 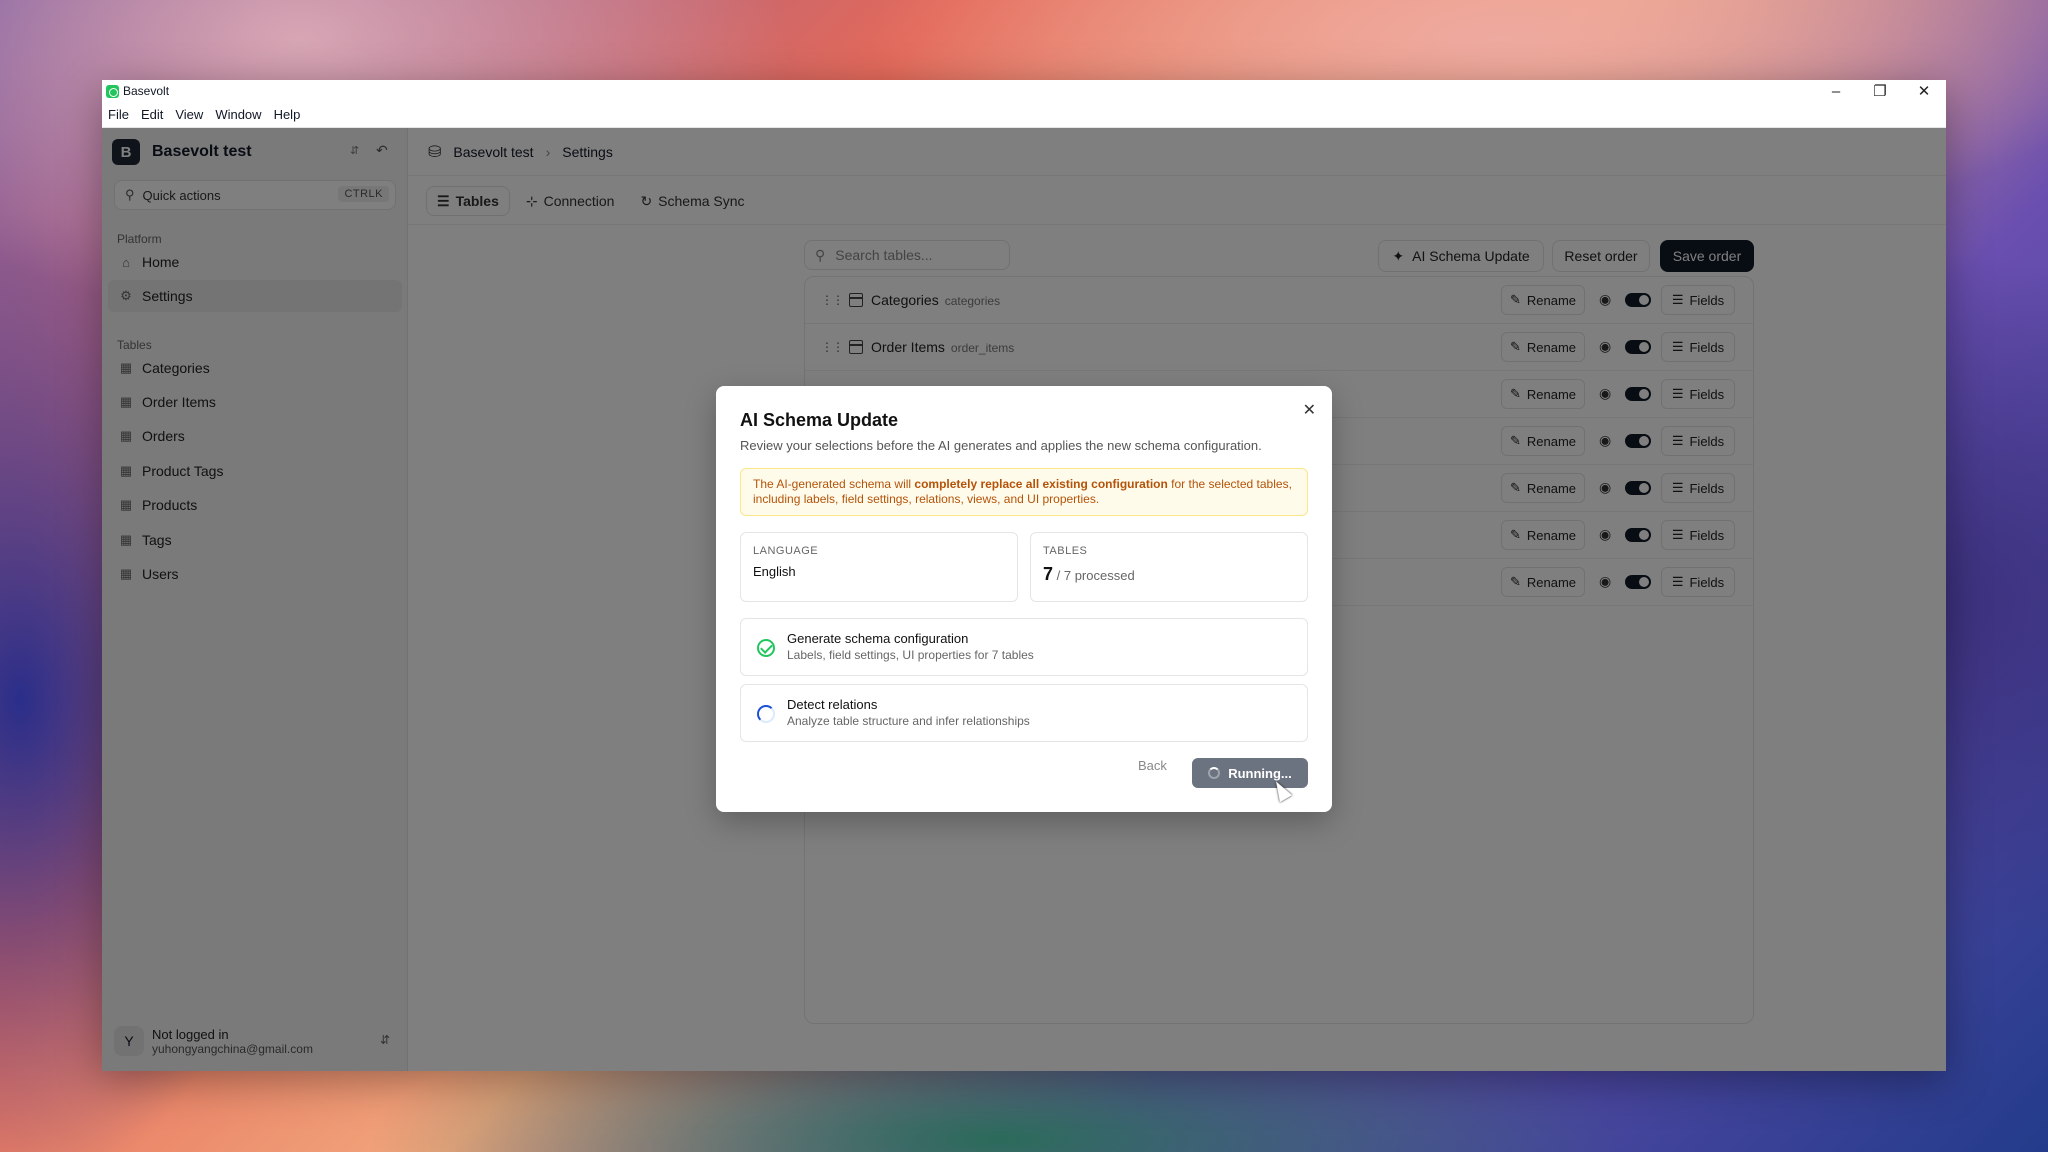 I want to click on language-label: LANGUAGE, so click(x=786, y=551).